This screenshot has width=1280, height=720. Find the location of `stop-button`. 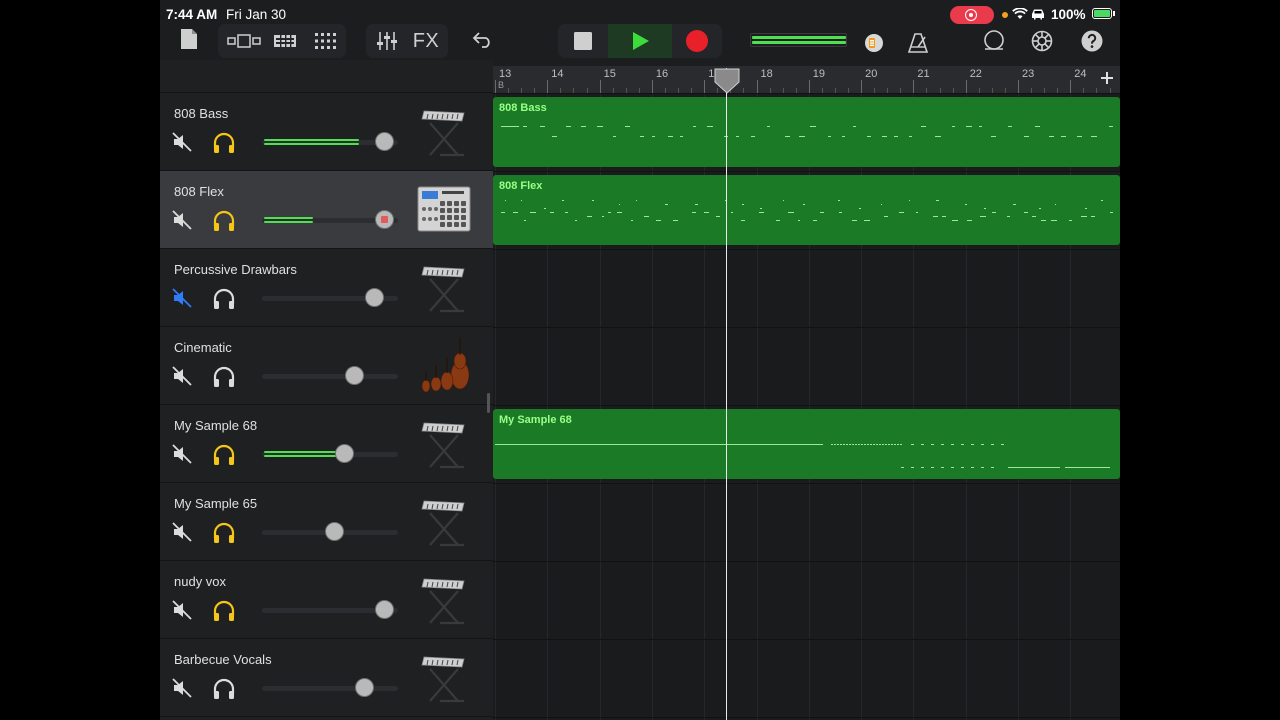

stop-button is located at coordinates (583, 41).